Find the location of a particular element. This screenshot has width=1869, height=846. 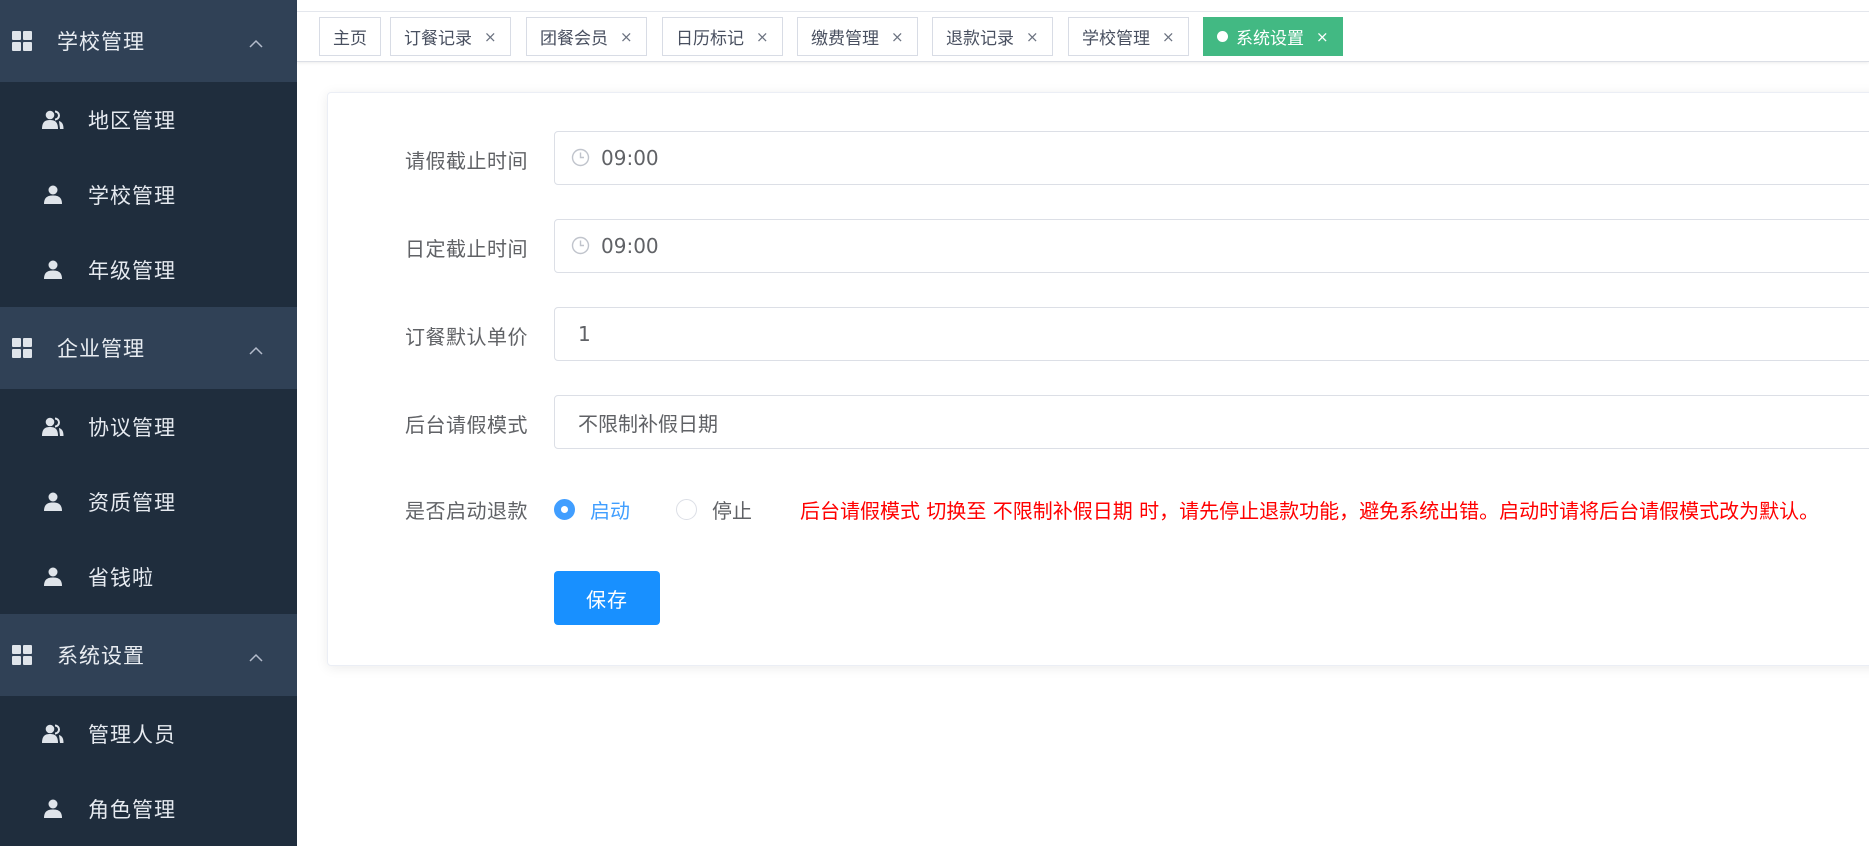

tab-refund-records: 退款记录 × is located at coordinates (992, 36).